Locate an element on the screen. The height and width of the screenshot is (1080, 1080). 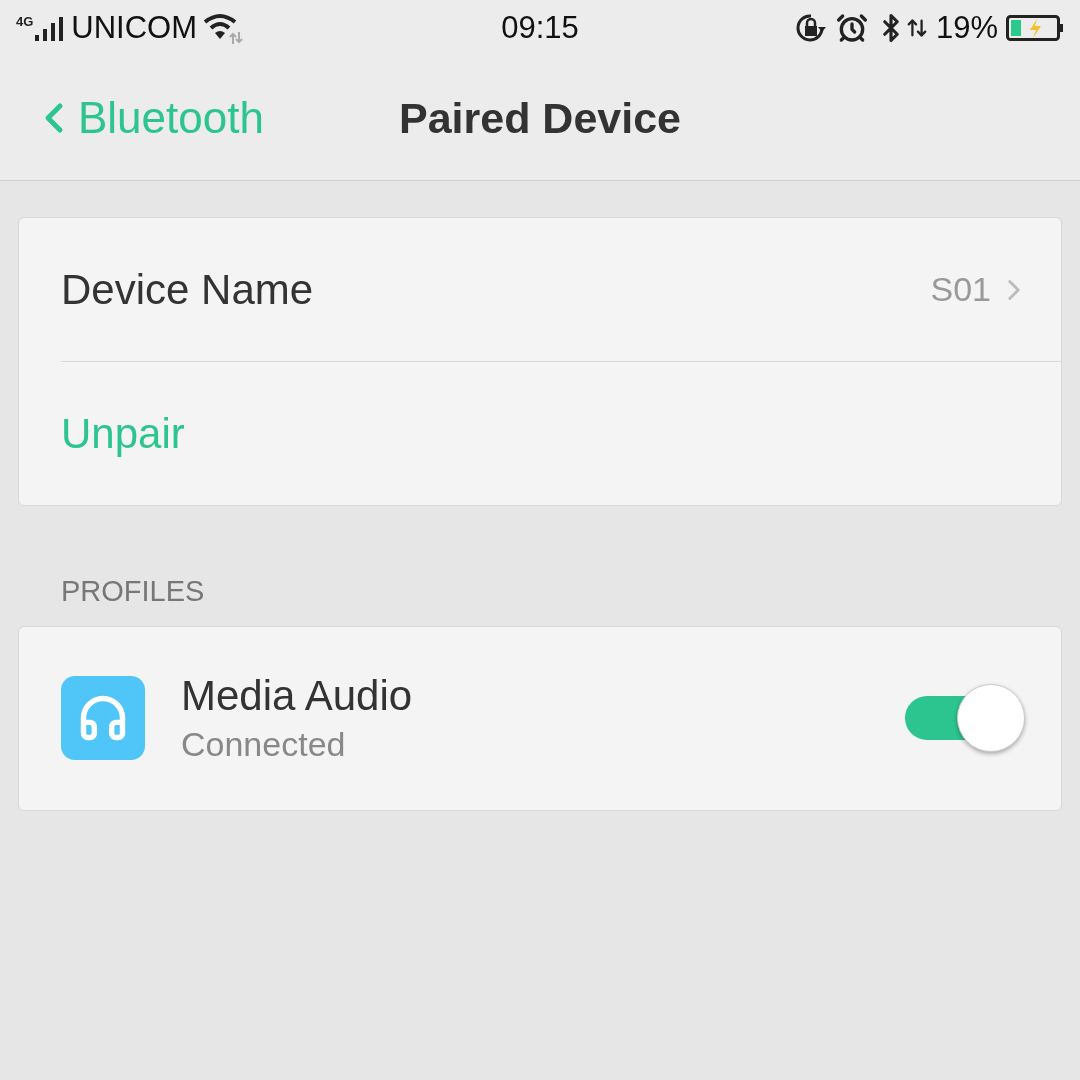
unpair-button: Unpair is located at coordinates (102, 433).